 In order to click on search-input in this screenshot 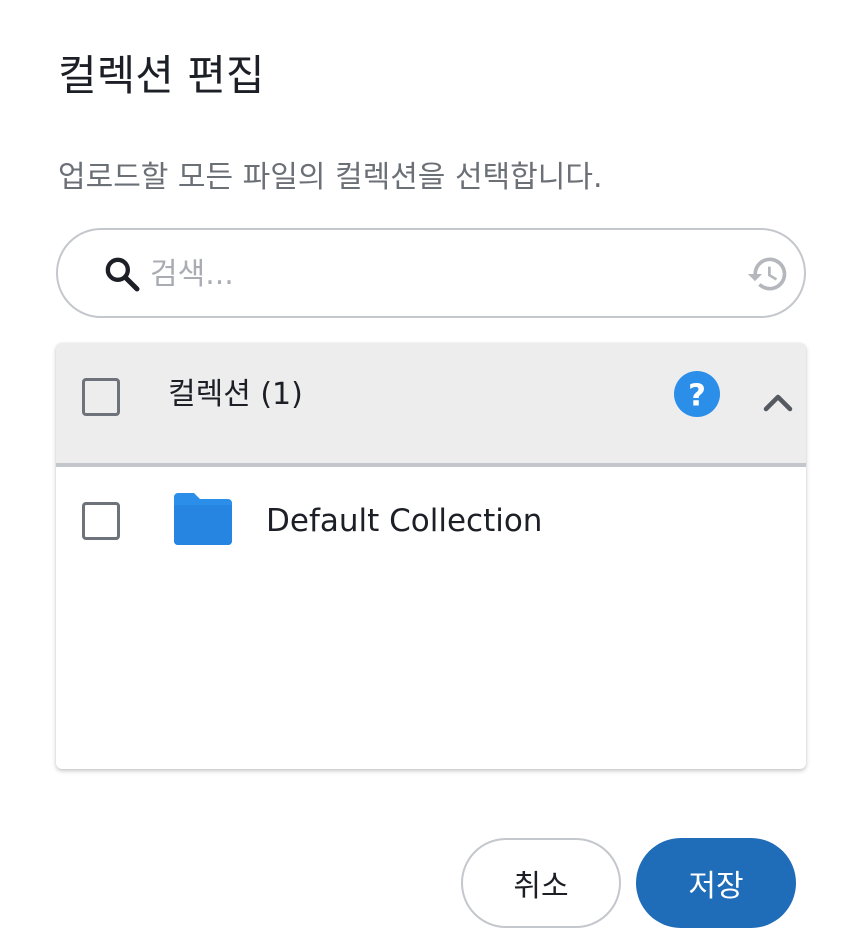, I will do `click(440, 274)`.